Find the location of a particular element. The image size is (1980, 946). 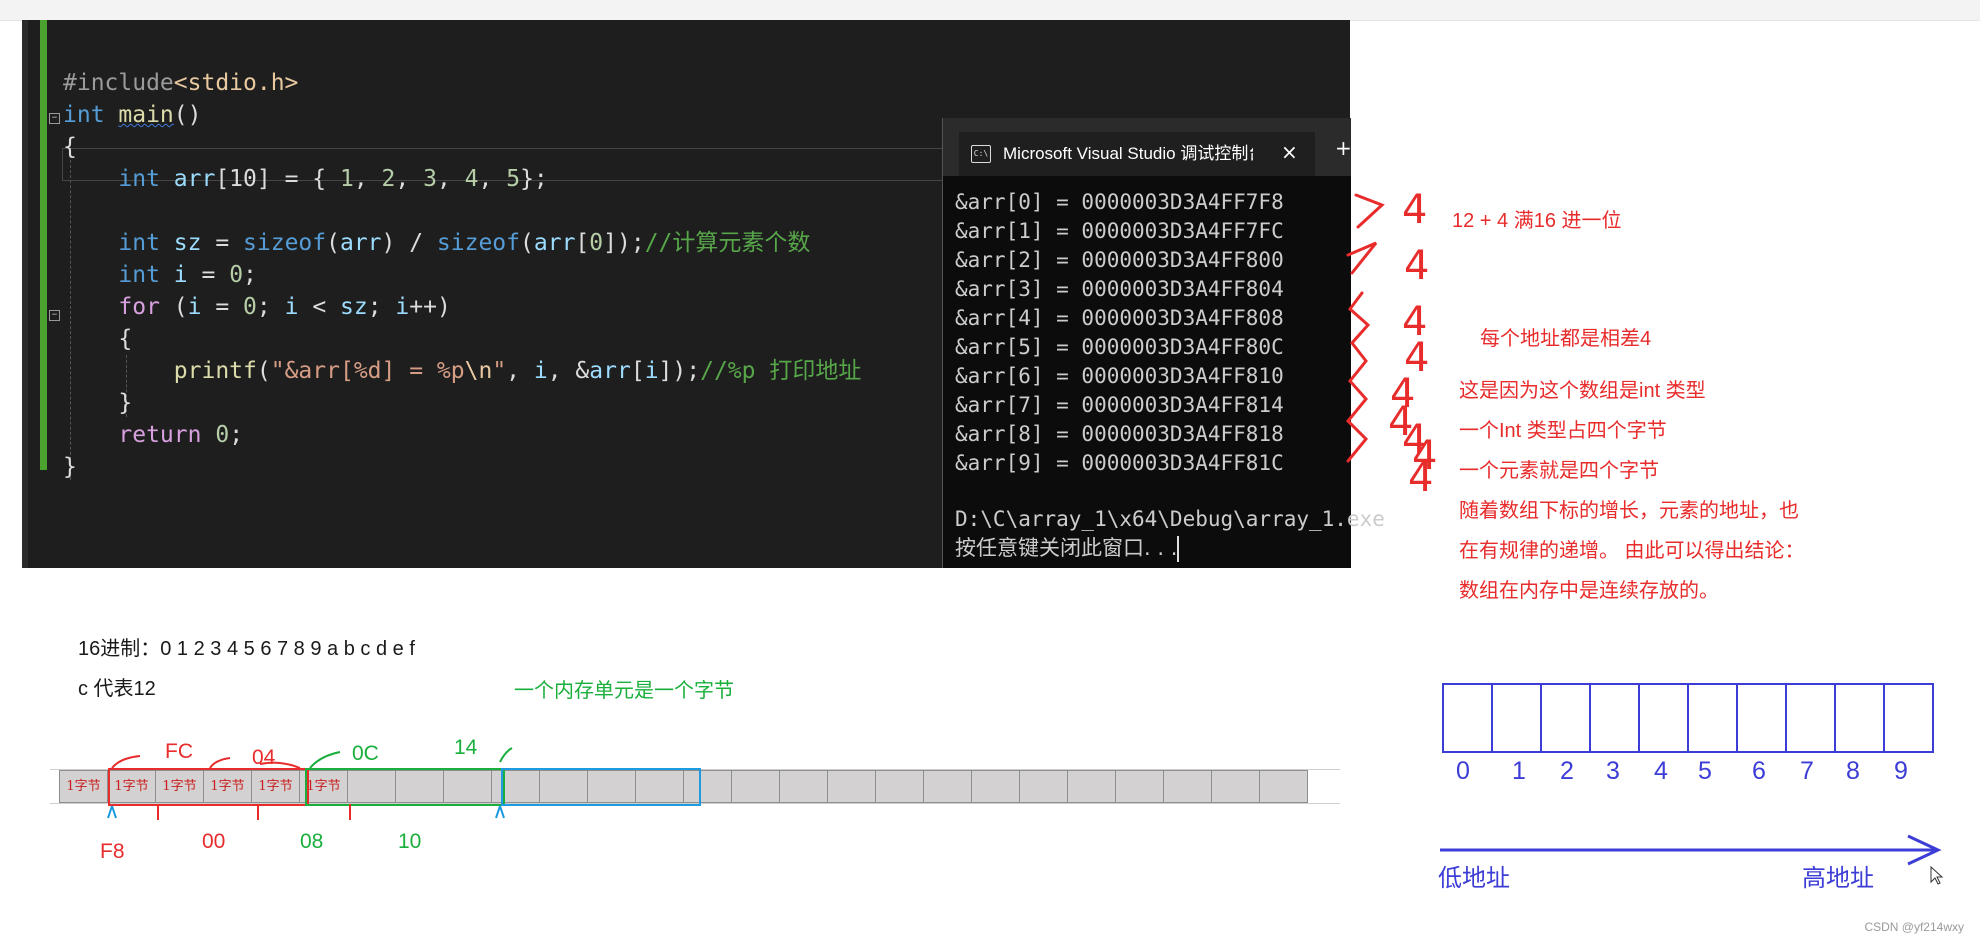

code-token: 4 is located at coordinates (471, 179).